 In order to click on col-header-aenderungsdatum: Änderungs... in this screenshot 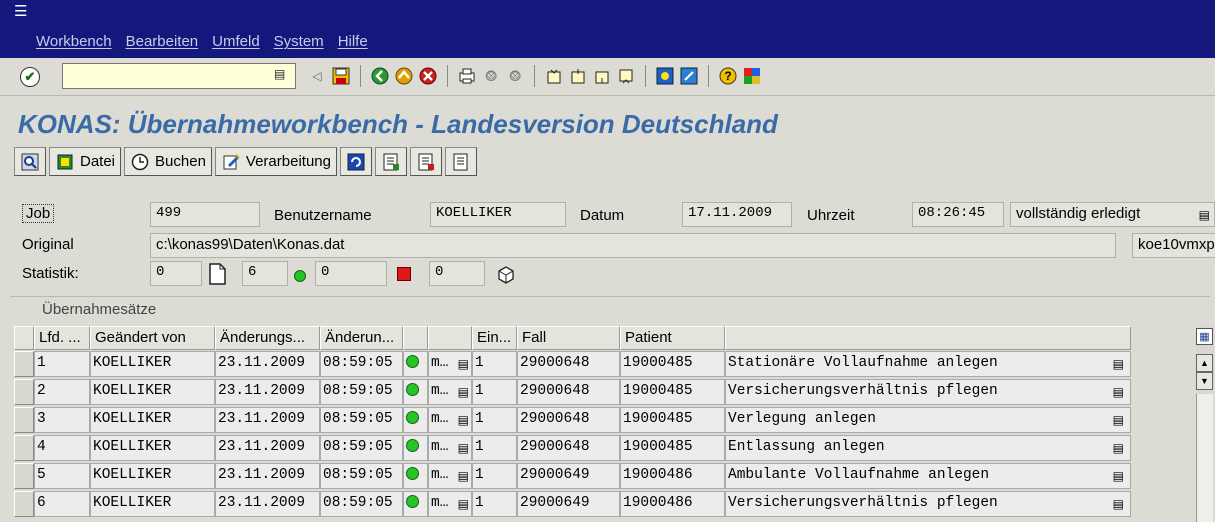, I will do `click(267, 338)`.